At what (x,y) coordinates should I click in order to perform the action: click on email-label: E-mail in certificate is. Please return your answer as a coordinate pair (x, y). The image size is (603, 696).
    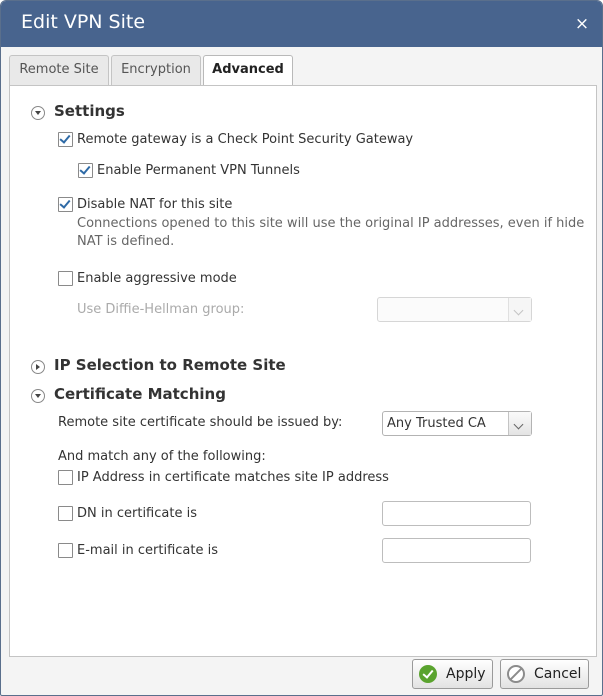
    Looking at the image, I should click on (147, 550).